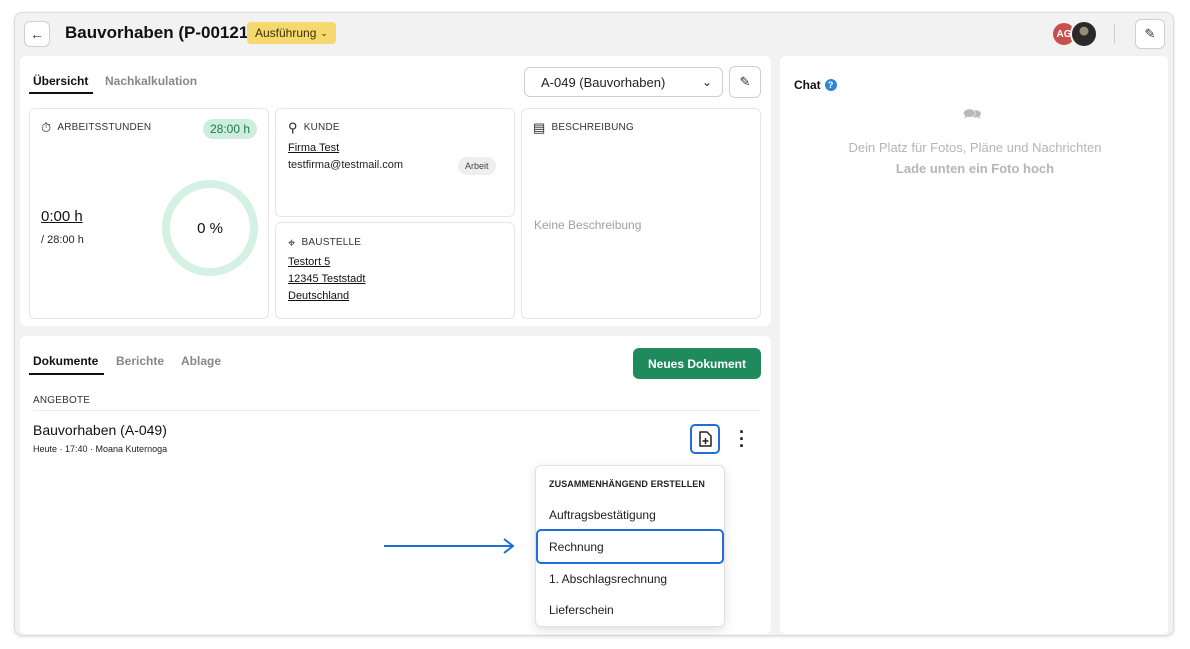 This screenshot has height=649, width=1190. What do you see at coordinates (603, 82) in the screenshot?
I see `offer-select-value: A-049 (Bauvorhaben)` at bounding box center [603, 82].